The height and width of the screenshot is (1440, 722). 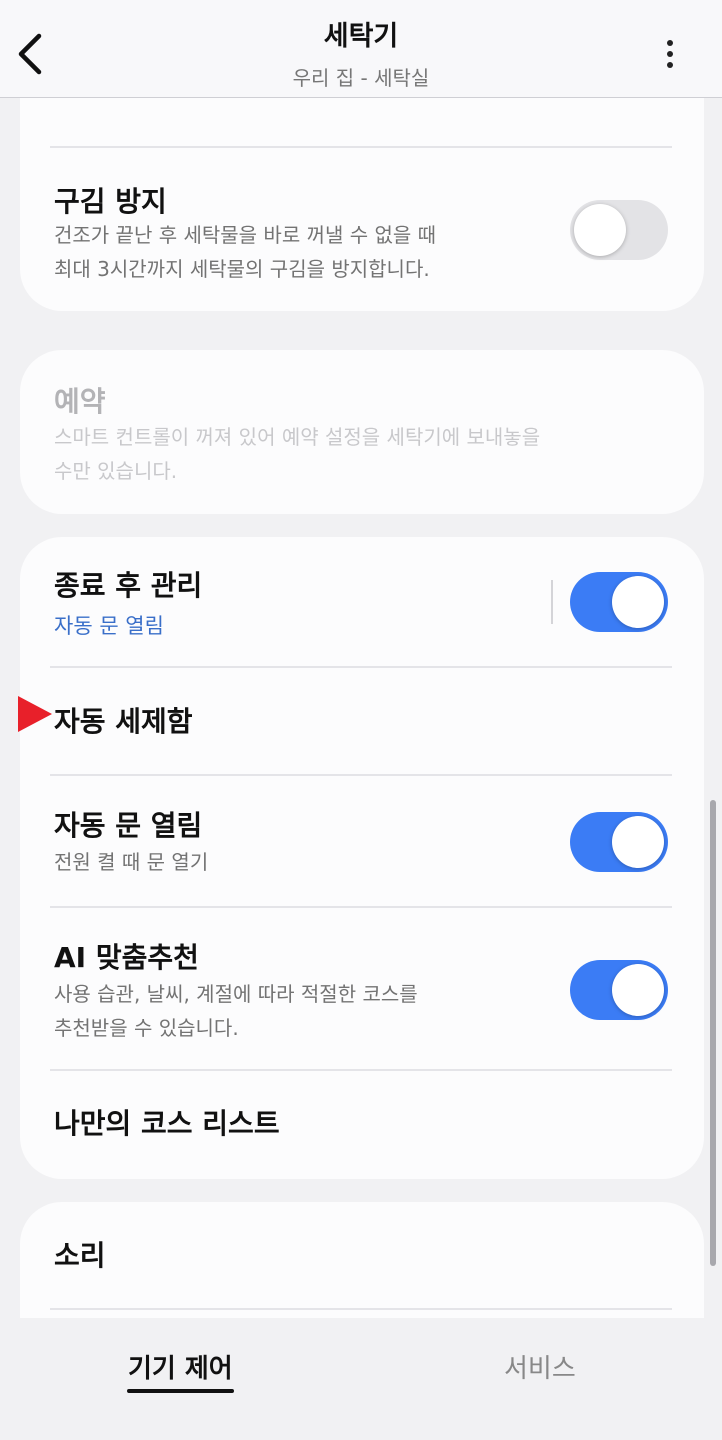 What do you see at coordinates (236, 994) in the screenshot?
I see `ai-recommend-desc-1: 사용 습관, 날씨, 계절에 따라 적절한 코스를` at bounding box center [236, 994].